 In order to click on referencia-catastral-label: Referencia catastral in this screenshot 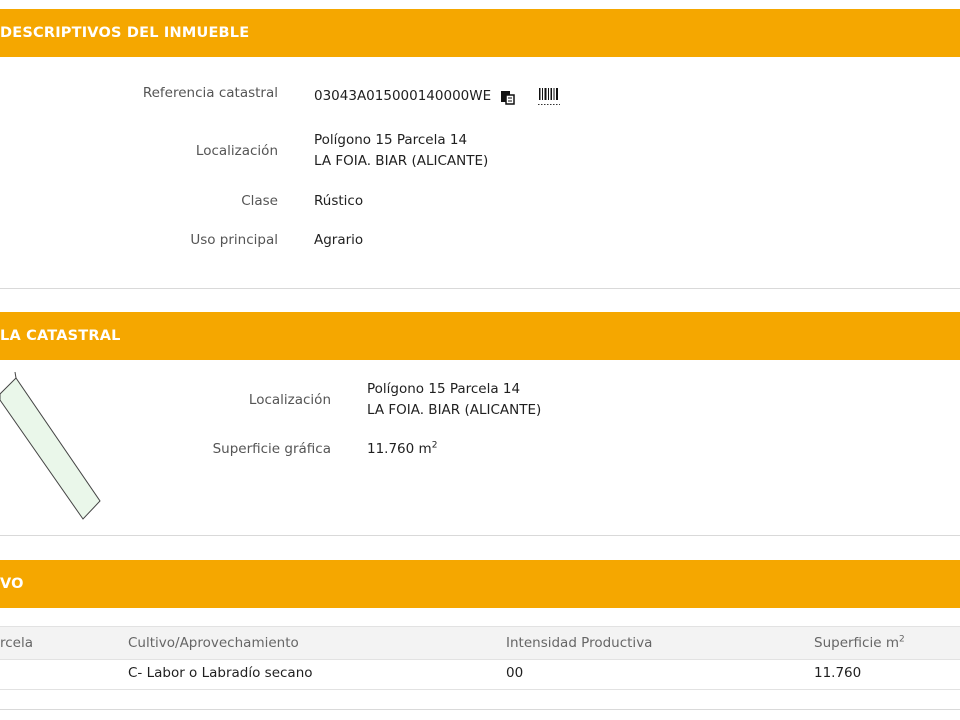, I will do `click(210, 93)`.